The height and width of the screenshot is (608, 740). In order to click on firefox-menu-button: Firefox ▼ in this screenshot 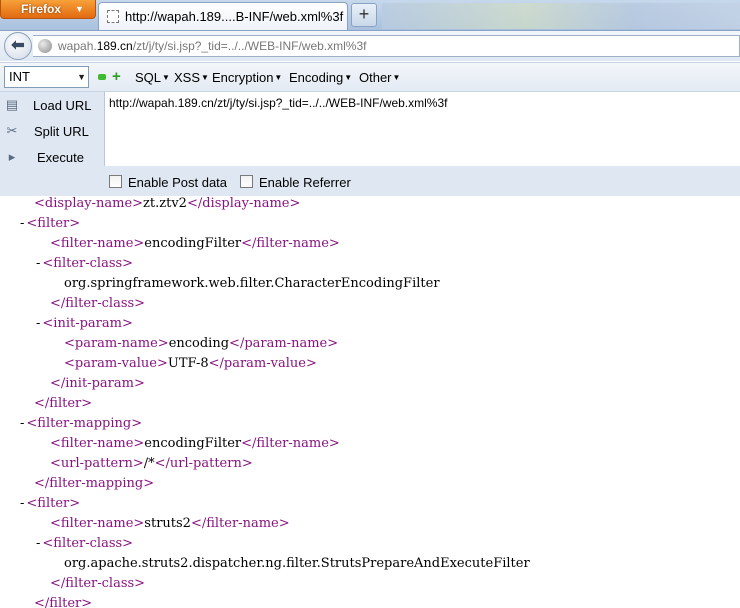, I will do `click(48, 9)`.